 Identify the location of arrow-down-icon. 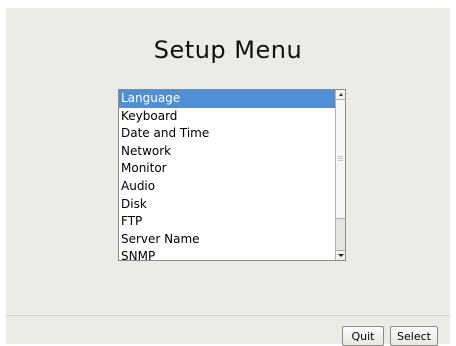
(340, 255).